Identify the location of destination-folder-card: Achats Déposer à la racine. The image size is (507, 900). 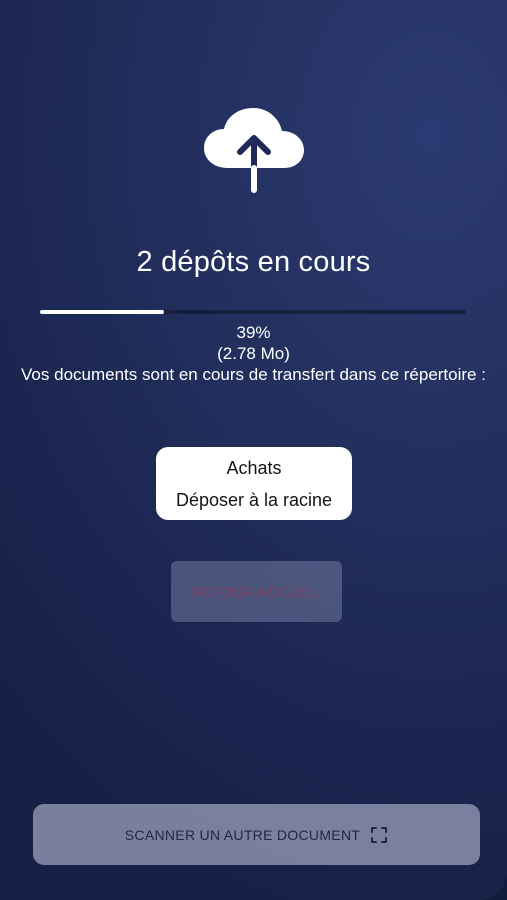
(254, 483).